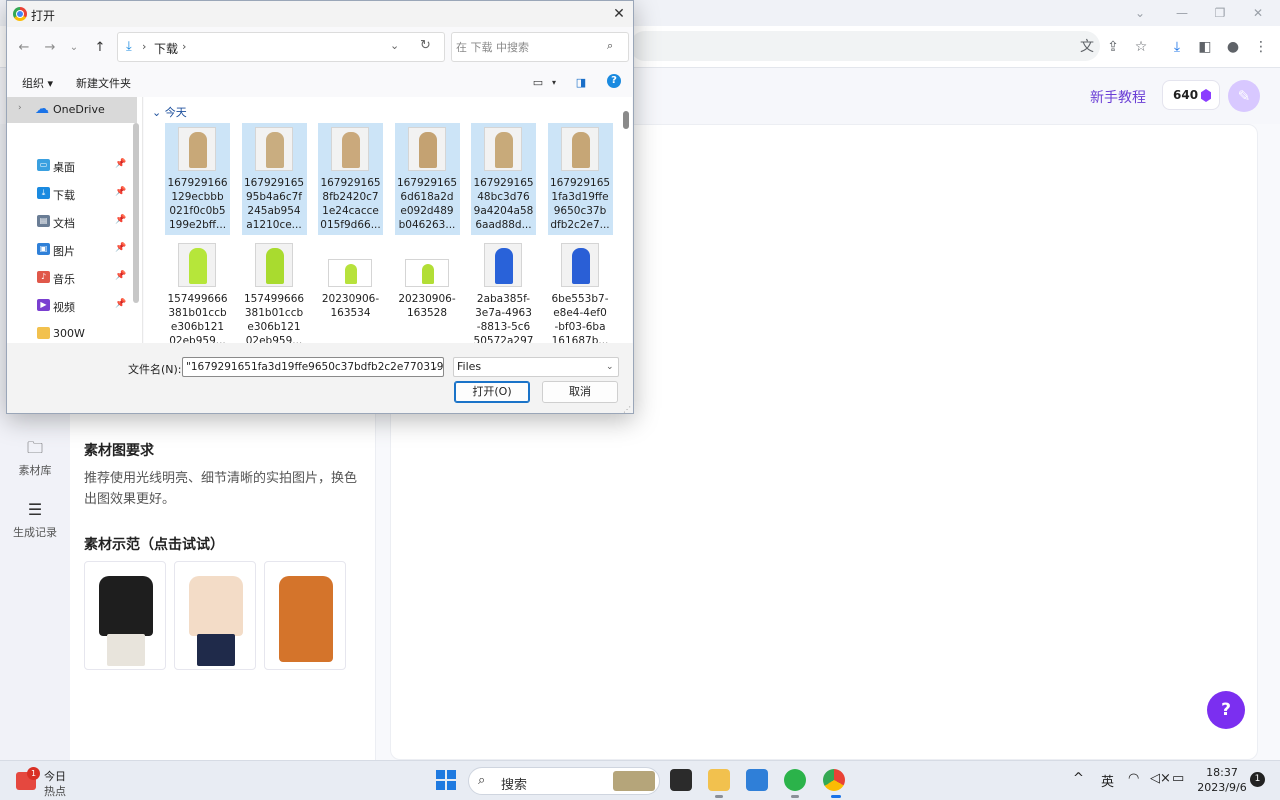  What do you see at coordinates (72, 306) in the screenshot?
I see `nav-item: ▶ 视频 📌` at bounding box center [72, 306].